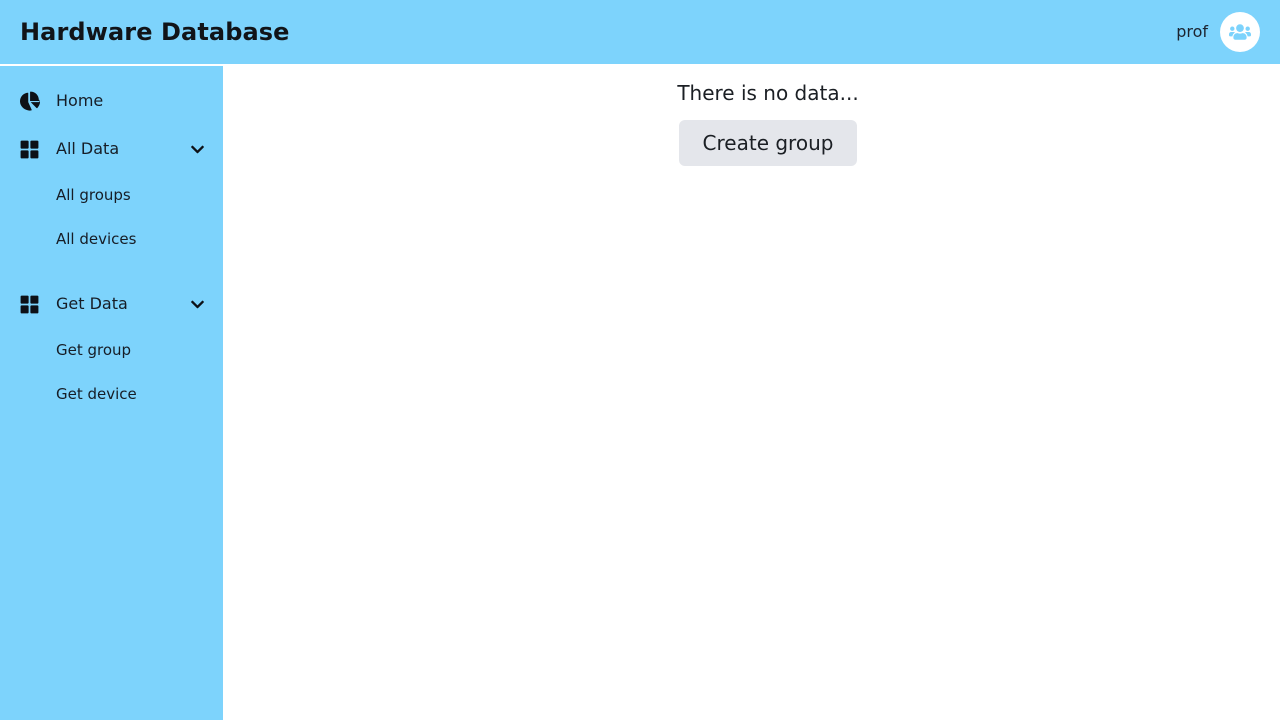  What do you see at coordinates (93, 194) in the screenshot?
I see `sidebar-subitem-label: All groups` at bounding box center [93, 194].